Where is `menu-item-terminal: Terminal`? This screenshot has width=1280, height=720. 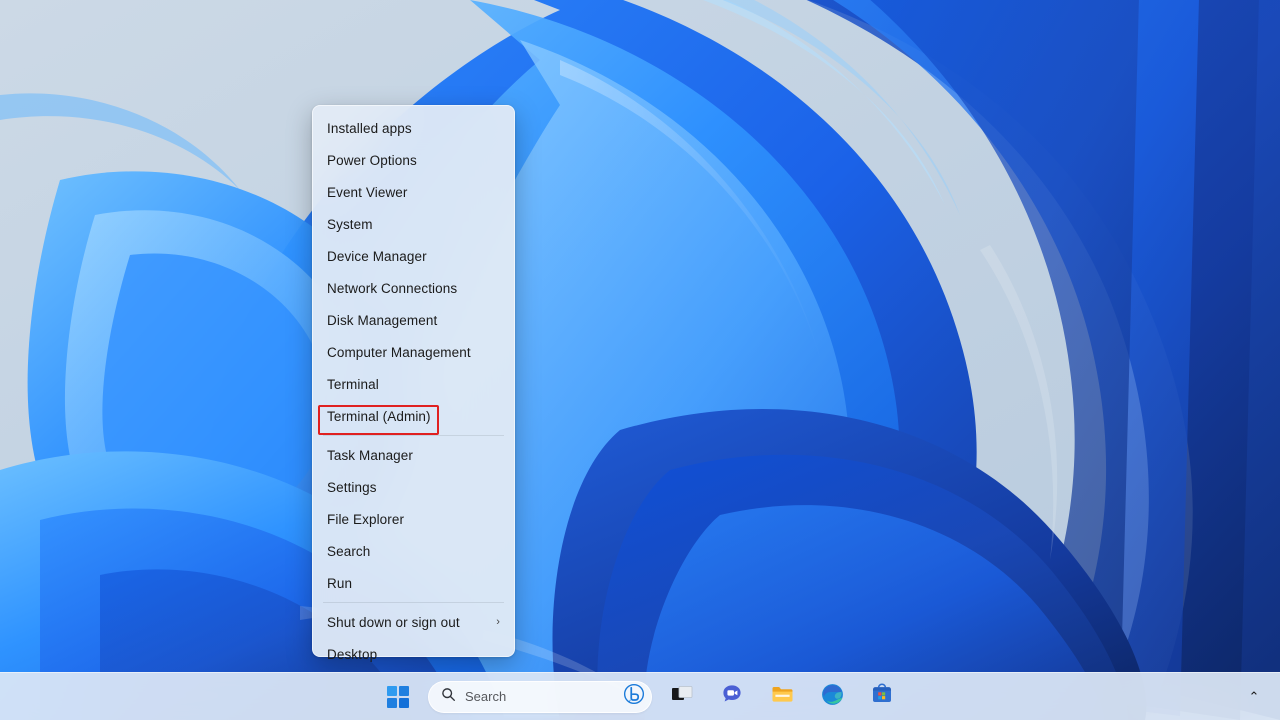
menu-item-terminal: Terminal is located at coordinates (413, 384).